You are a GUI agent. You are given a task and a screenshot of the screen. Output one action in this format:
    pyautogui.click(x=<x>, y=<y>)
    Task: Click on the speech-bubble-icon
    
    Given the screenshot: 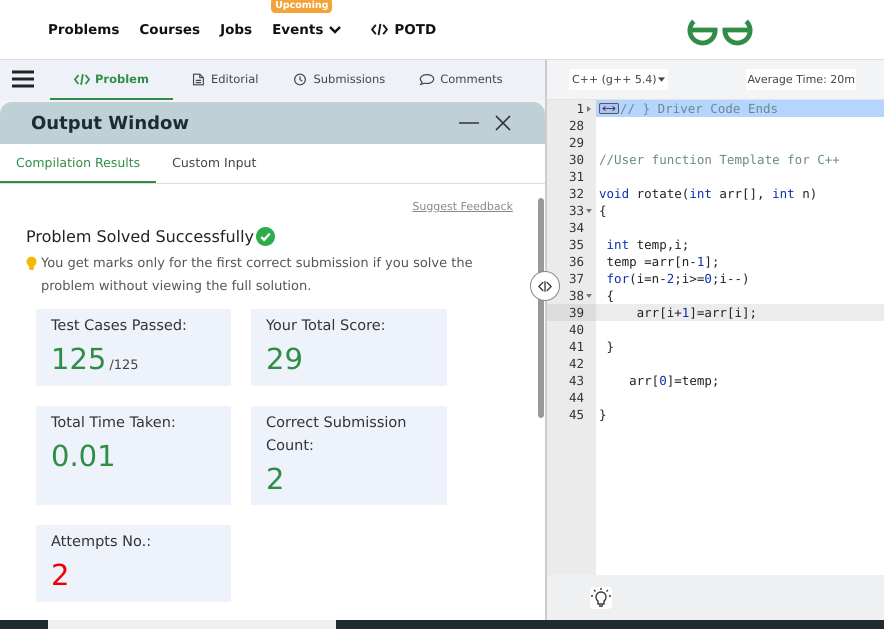 What is the action you would take?
    pyautogui.click(x=427, y=79)
    